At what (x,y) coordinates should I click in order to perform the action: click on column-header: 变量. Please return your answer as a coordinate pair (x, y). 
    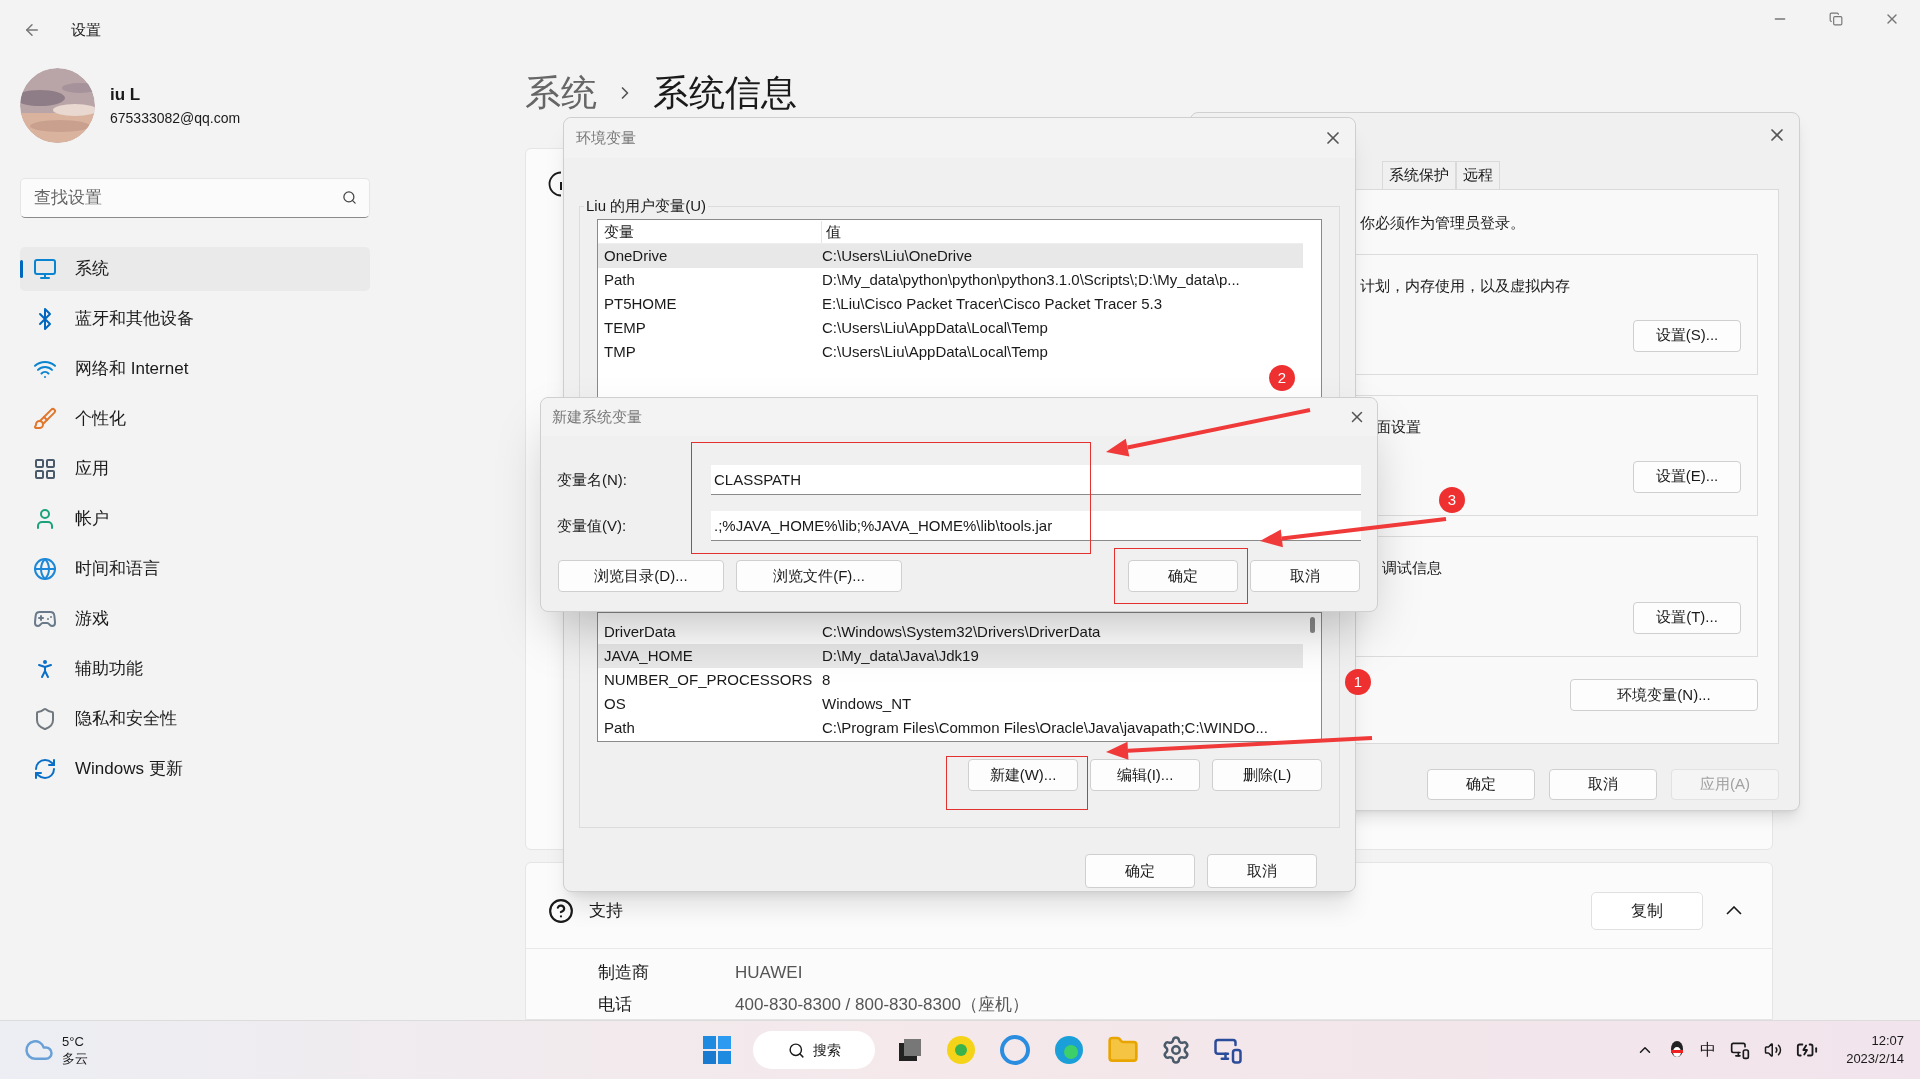
    Looking at the image, I should click on (710, 232).